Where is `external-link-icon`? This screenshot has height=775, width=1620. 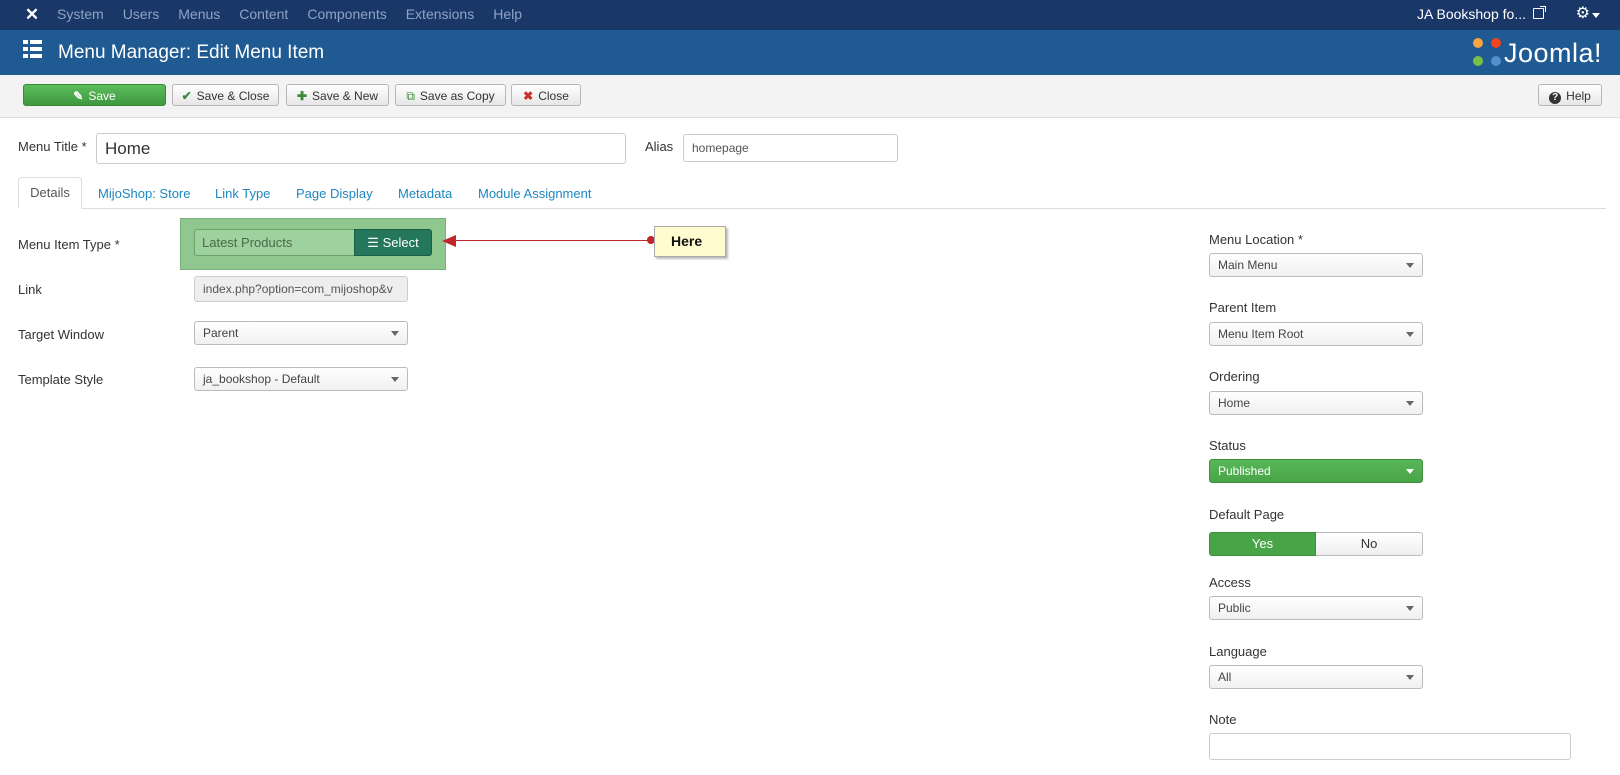 external-link-icon is located at coordinates (1539, 12).